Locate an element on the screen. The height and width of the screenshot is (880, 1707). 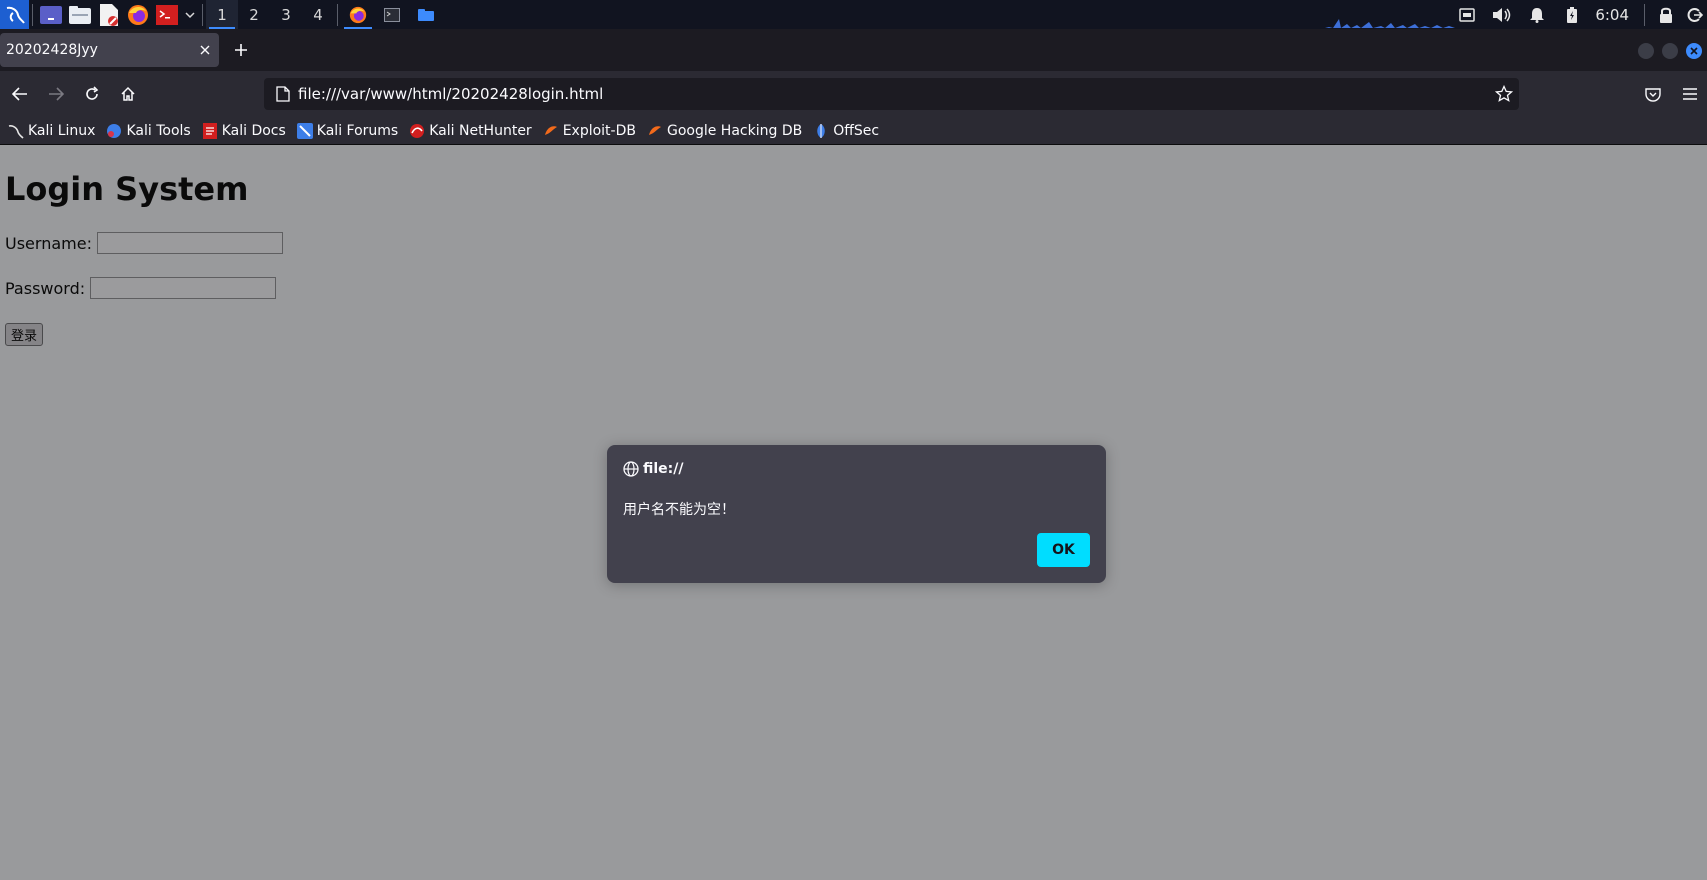
password-row: Password: is located at coordinates (141, 288).